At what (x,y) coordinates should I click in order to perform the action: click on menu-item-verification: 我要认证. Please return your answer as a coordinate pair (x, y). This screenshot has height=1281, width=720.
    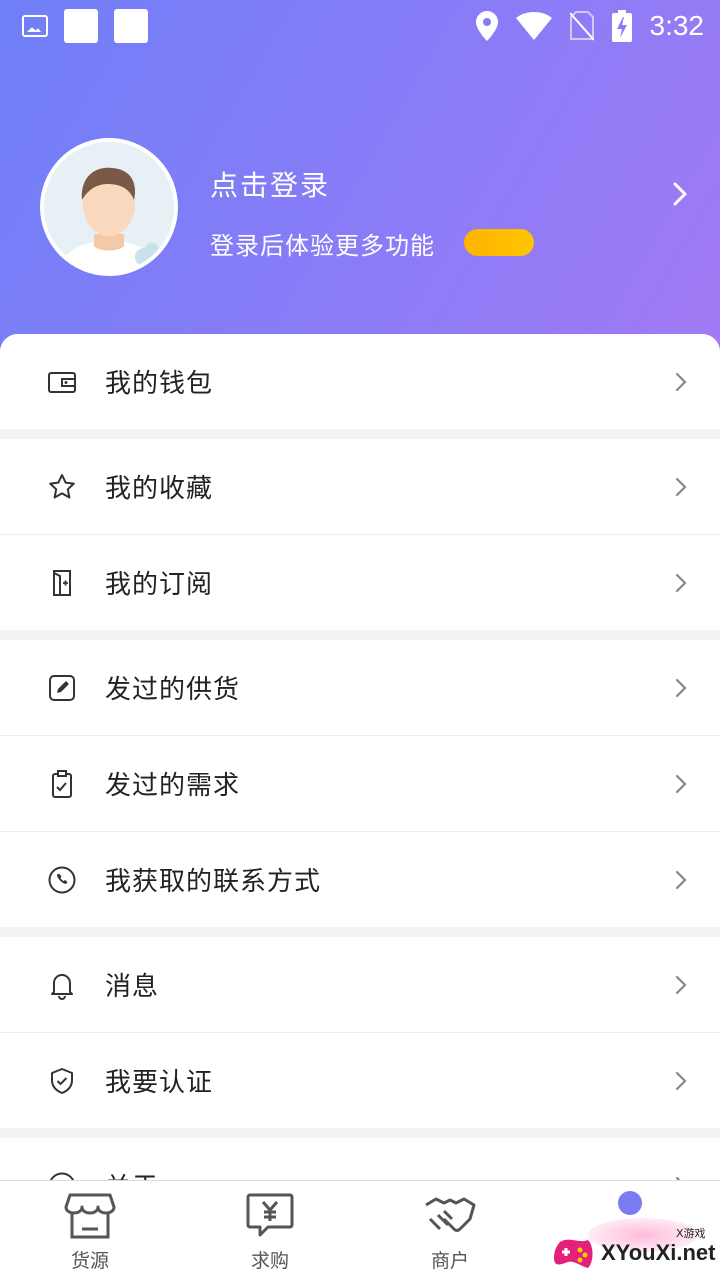
    Looking at the image, I should click on (360, 1080).